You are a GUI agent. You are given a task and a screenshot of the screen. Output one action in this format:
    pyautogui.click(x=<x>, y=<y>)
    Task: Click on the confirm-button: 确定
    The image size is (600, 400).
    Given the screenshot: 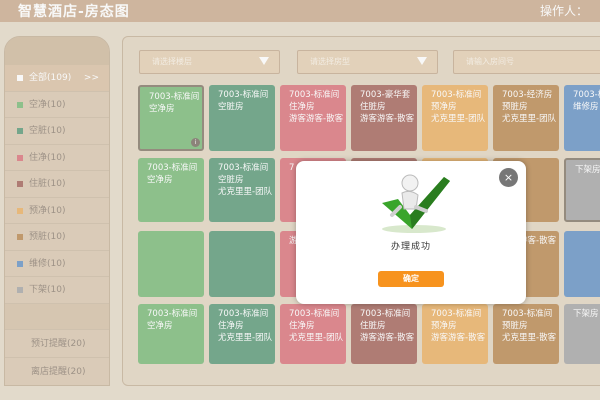 What is the action you would take?
    pyautogui.click(x=411, y=279)
    